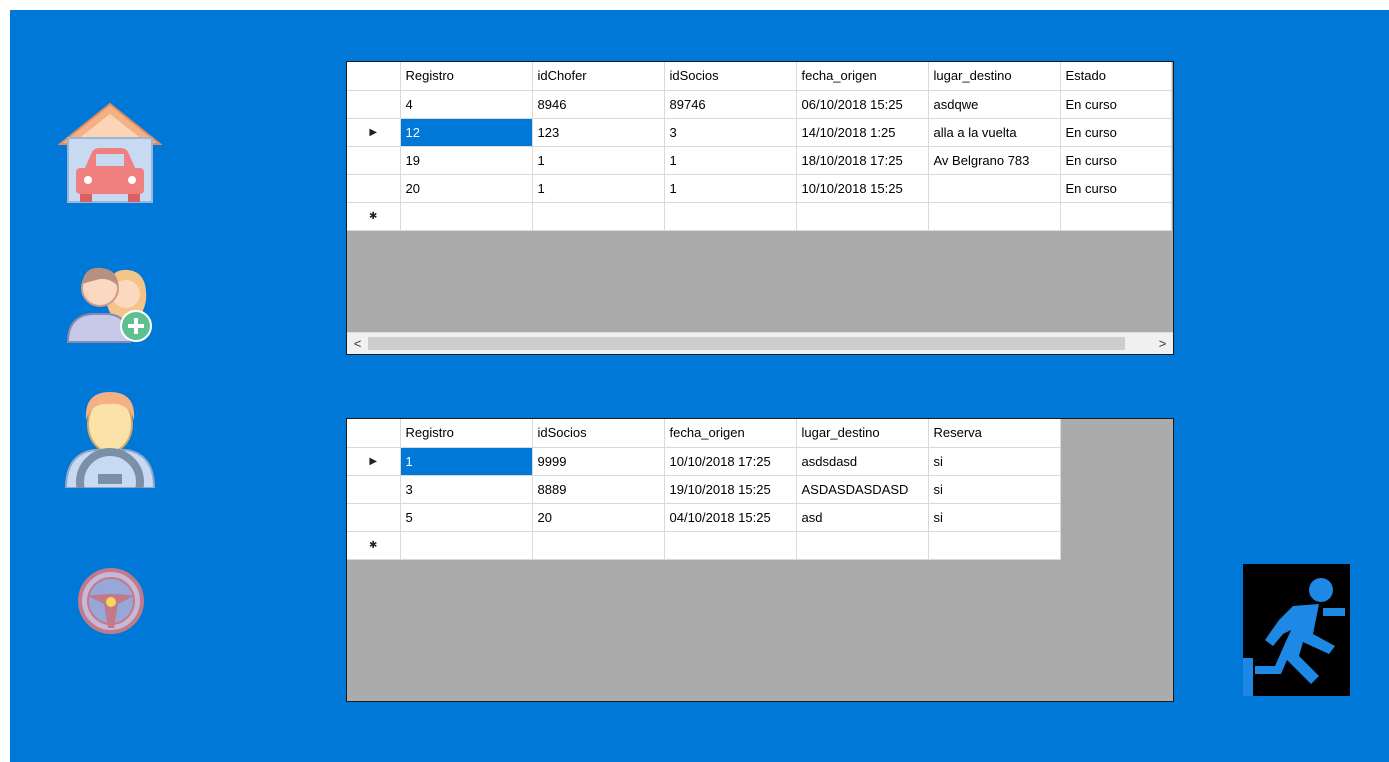  Describe the element at coordinates (466, 132) in the screenshot. I see `selected-cell: 12` at that location.